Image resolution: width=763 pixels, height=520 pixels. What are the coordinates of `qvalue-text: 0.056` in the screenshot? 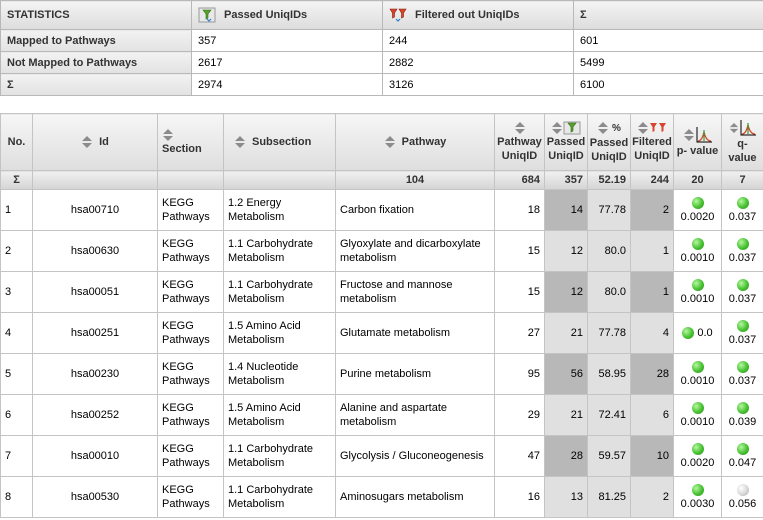 It's located at (742, 504).